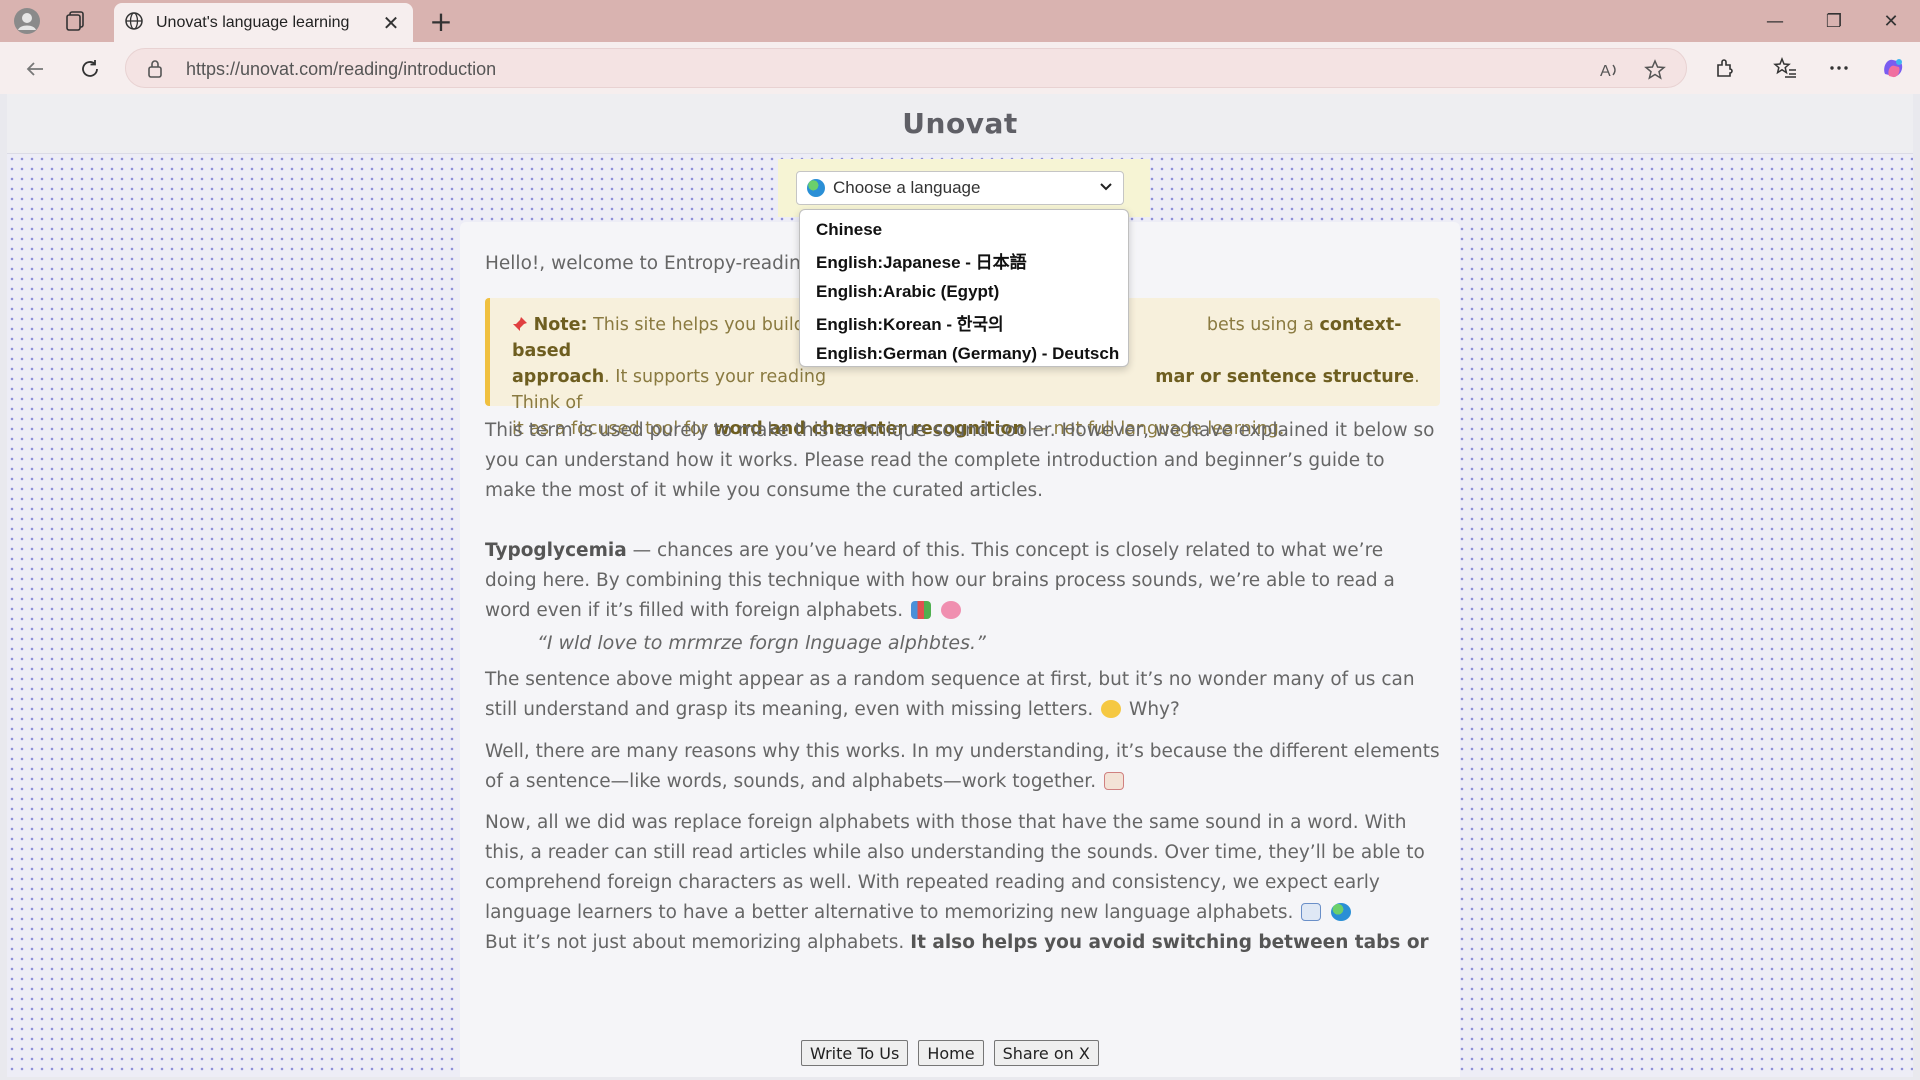  I want to click on earth-icon, so click(816, 188).